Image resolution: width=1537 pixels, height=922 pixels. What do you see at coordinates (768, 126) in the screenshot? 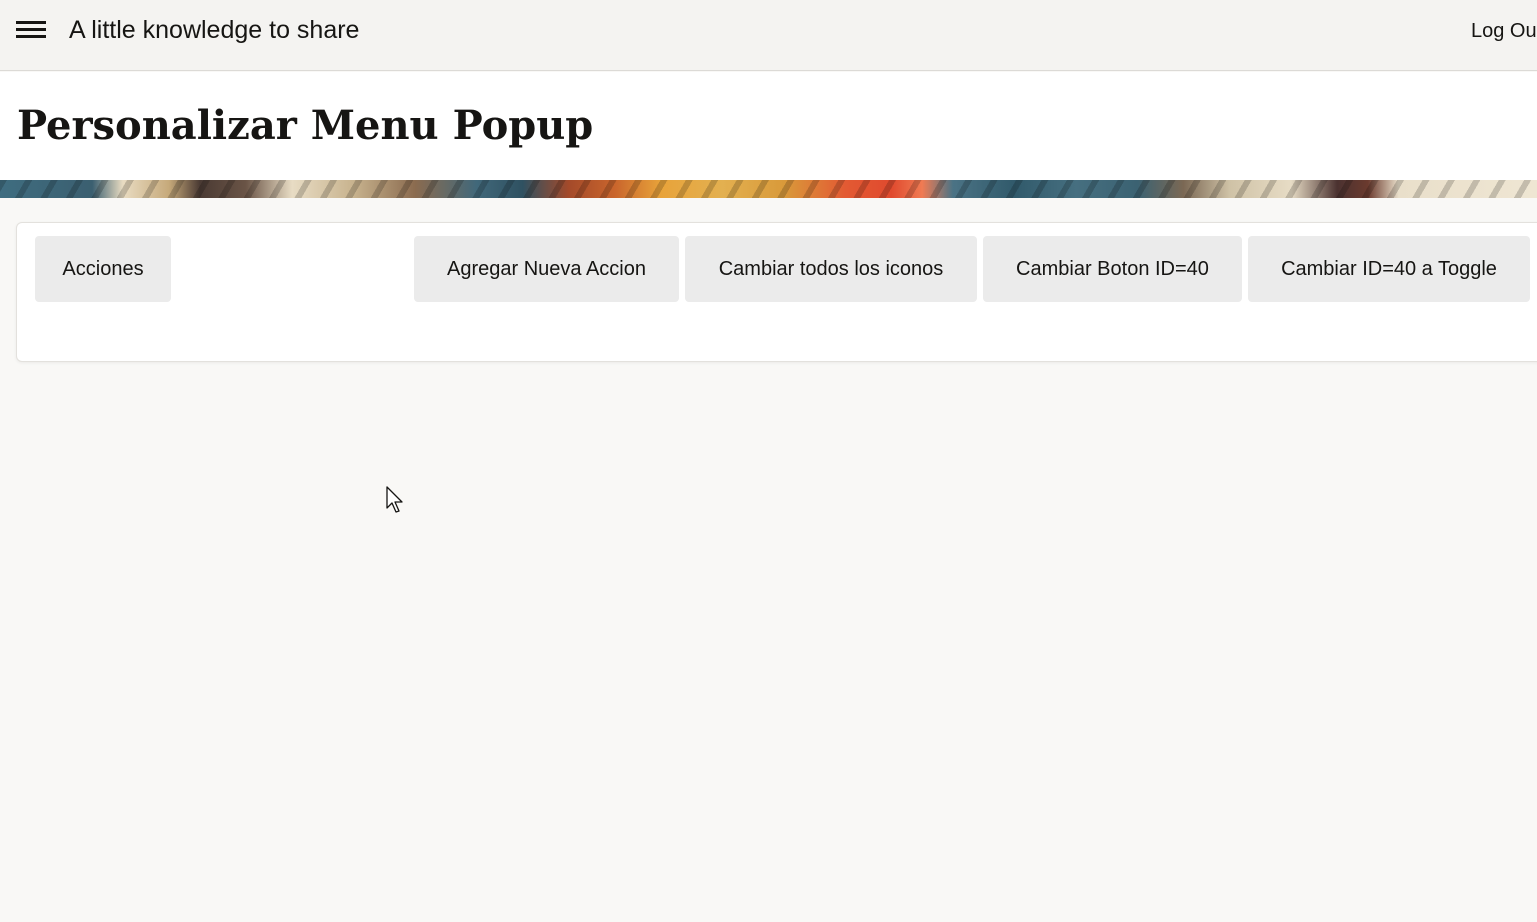
I see `page-title-region: Personalizar Menu Popup` at bounding box center [768, 126].